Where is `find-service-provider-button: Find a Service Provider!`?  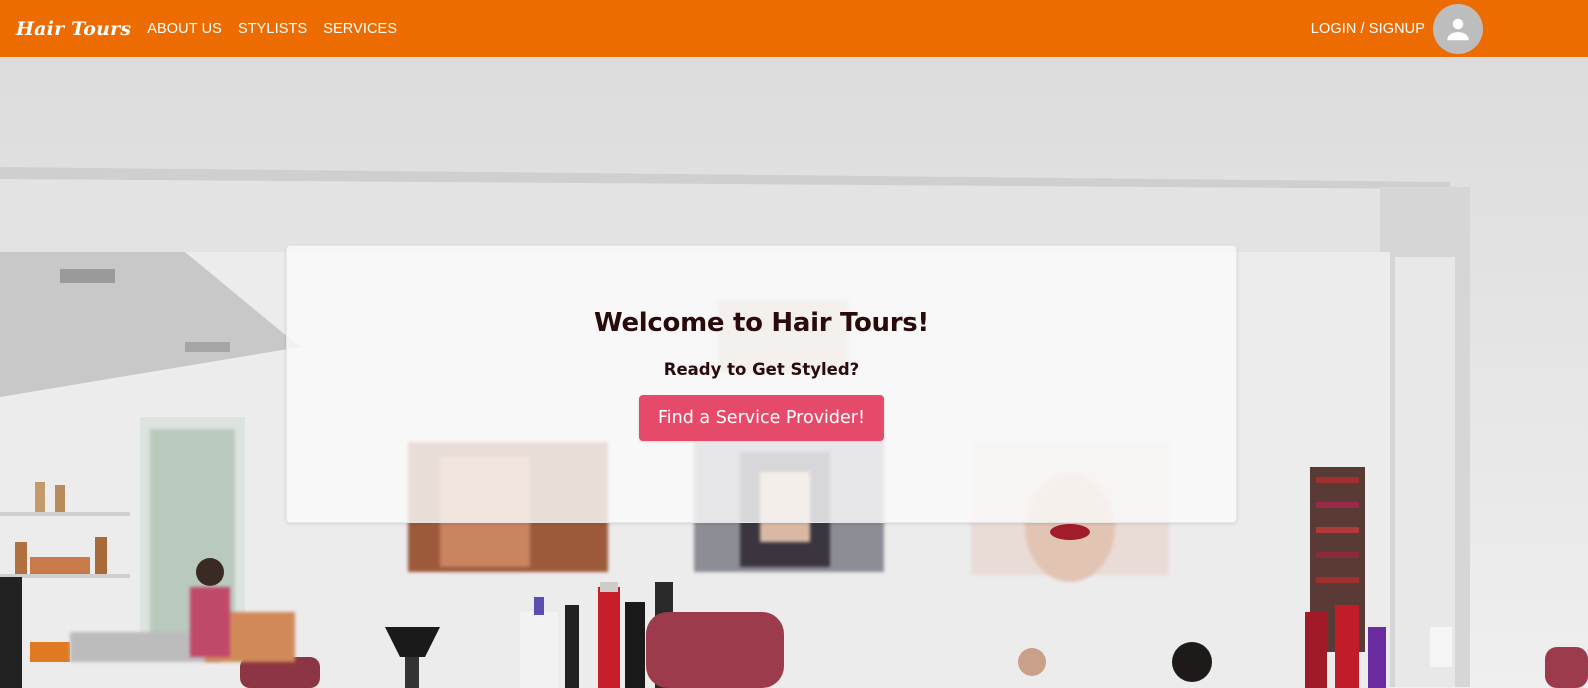
find-service-provider-button: Find a Service Provider! is located at coordinates (761, 418).